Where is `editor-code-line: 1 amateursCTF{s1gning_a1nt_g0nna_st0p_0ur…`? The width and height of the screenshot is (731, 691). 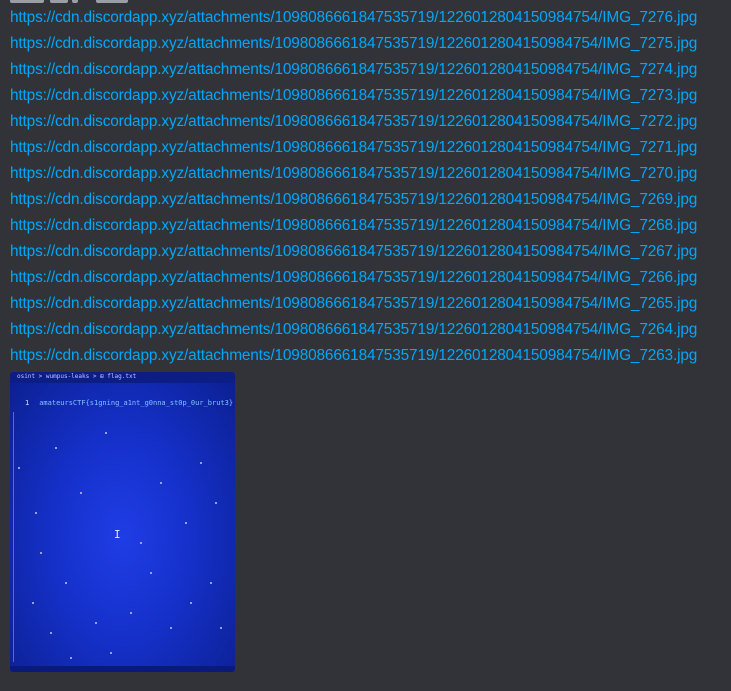 editor-code-line: 1 amateursCTF{s1gning_a1nt_g0nna_st0p_0ur… is located at coordinates (129, 403).